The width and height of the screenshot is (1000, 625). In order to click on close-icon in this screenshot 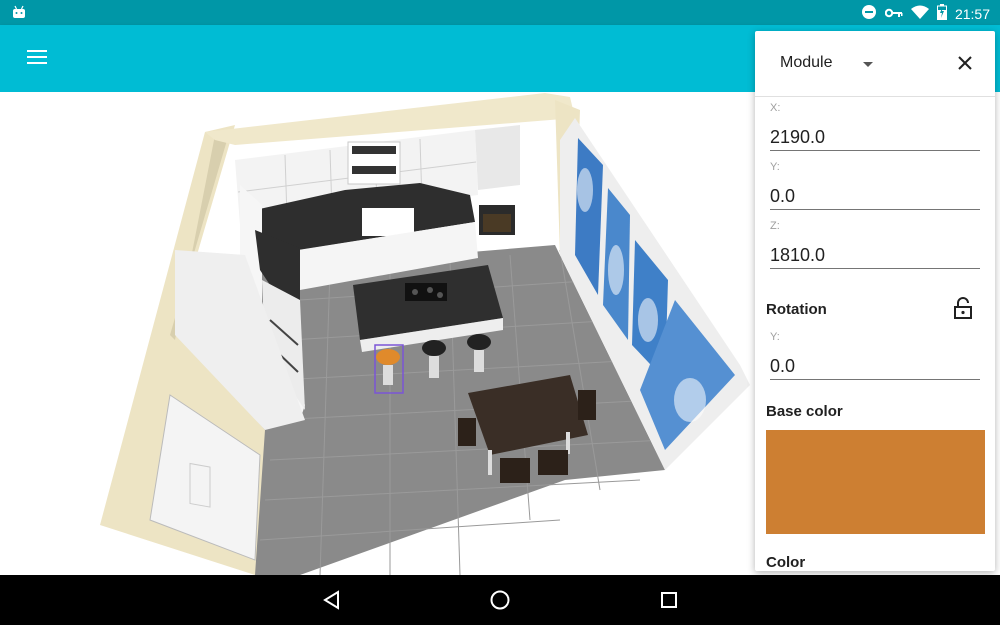, I will do `click(965, 63)`.